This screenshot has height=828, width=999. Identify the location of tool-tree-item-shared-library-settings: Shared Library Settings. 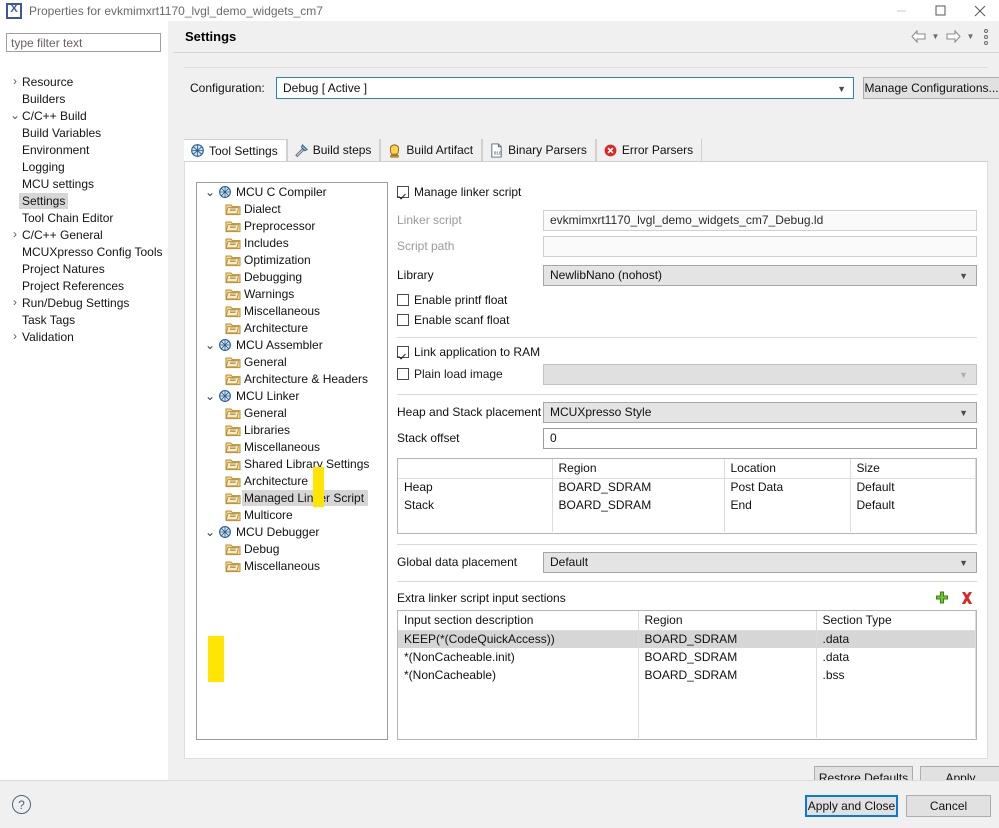
(292, 463).